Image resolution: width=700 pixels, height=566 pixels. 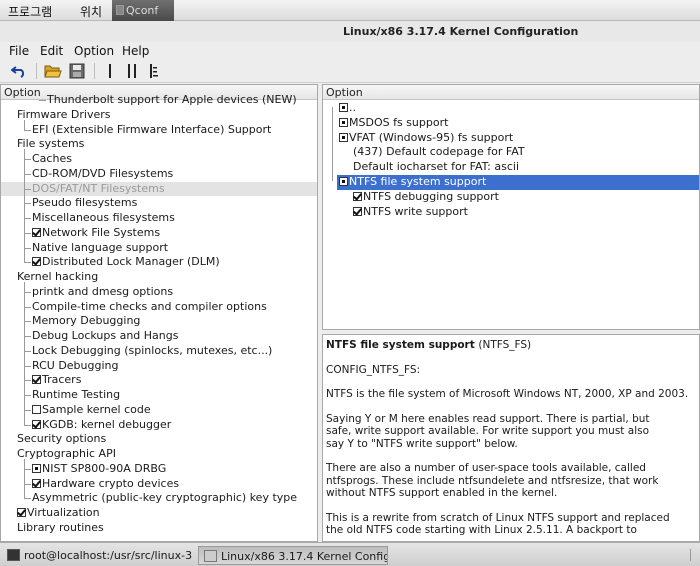 I want to click on tree-row: Security options, so click(x=167, y=439).